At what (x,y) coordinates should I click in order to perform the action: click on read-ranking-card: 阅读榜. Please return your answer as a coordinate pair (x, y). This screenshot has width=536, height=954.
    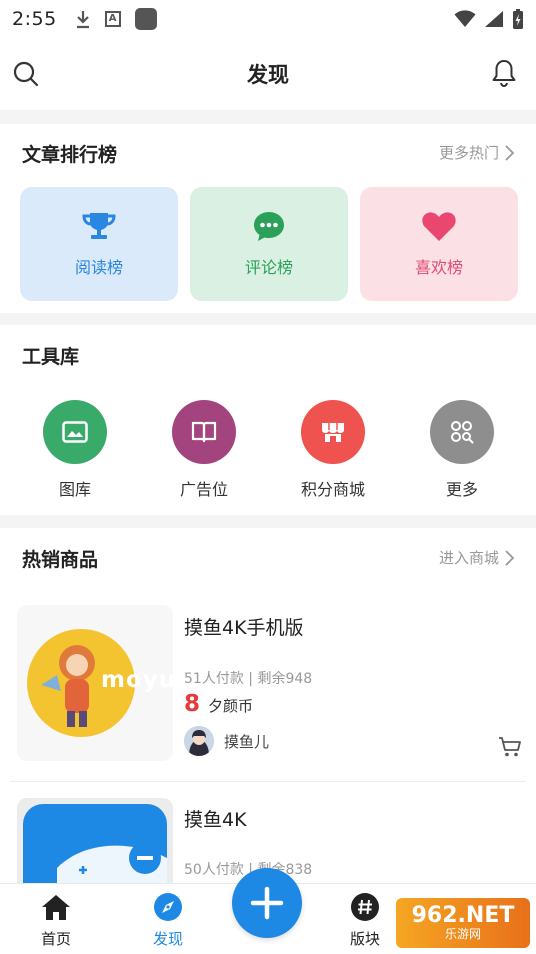
    Looking at the image, I should click on (99, 244).